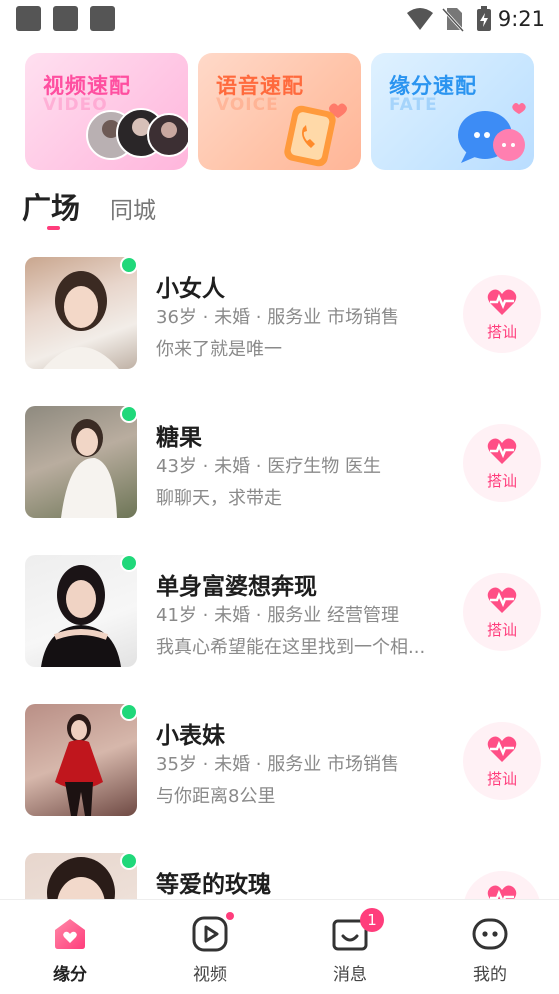  I want to click on tab-square: 广场, so click(51, 206).